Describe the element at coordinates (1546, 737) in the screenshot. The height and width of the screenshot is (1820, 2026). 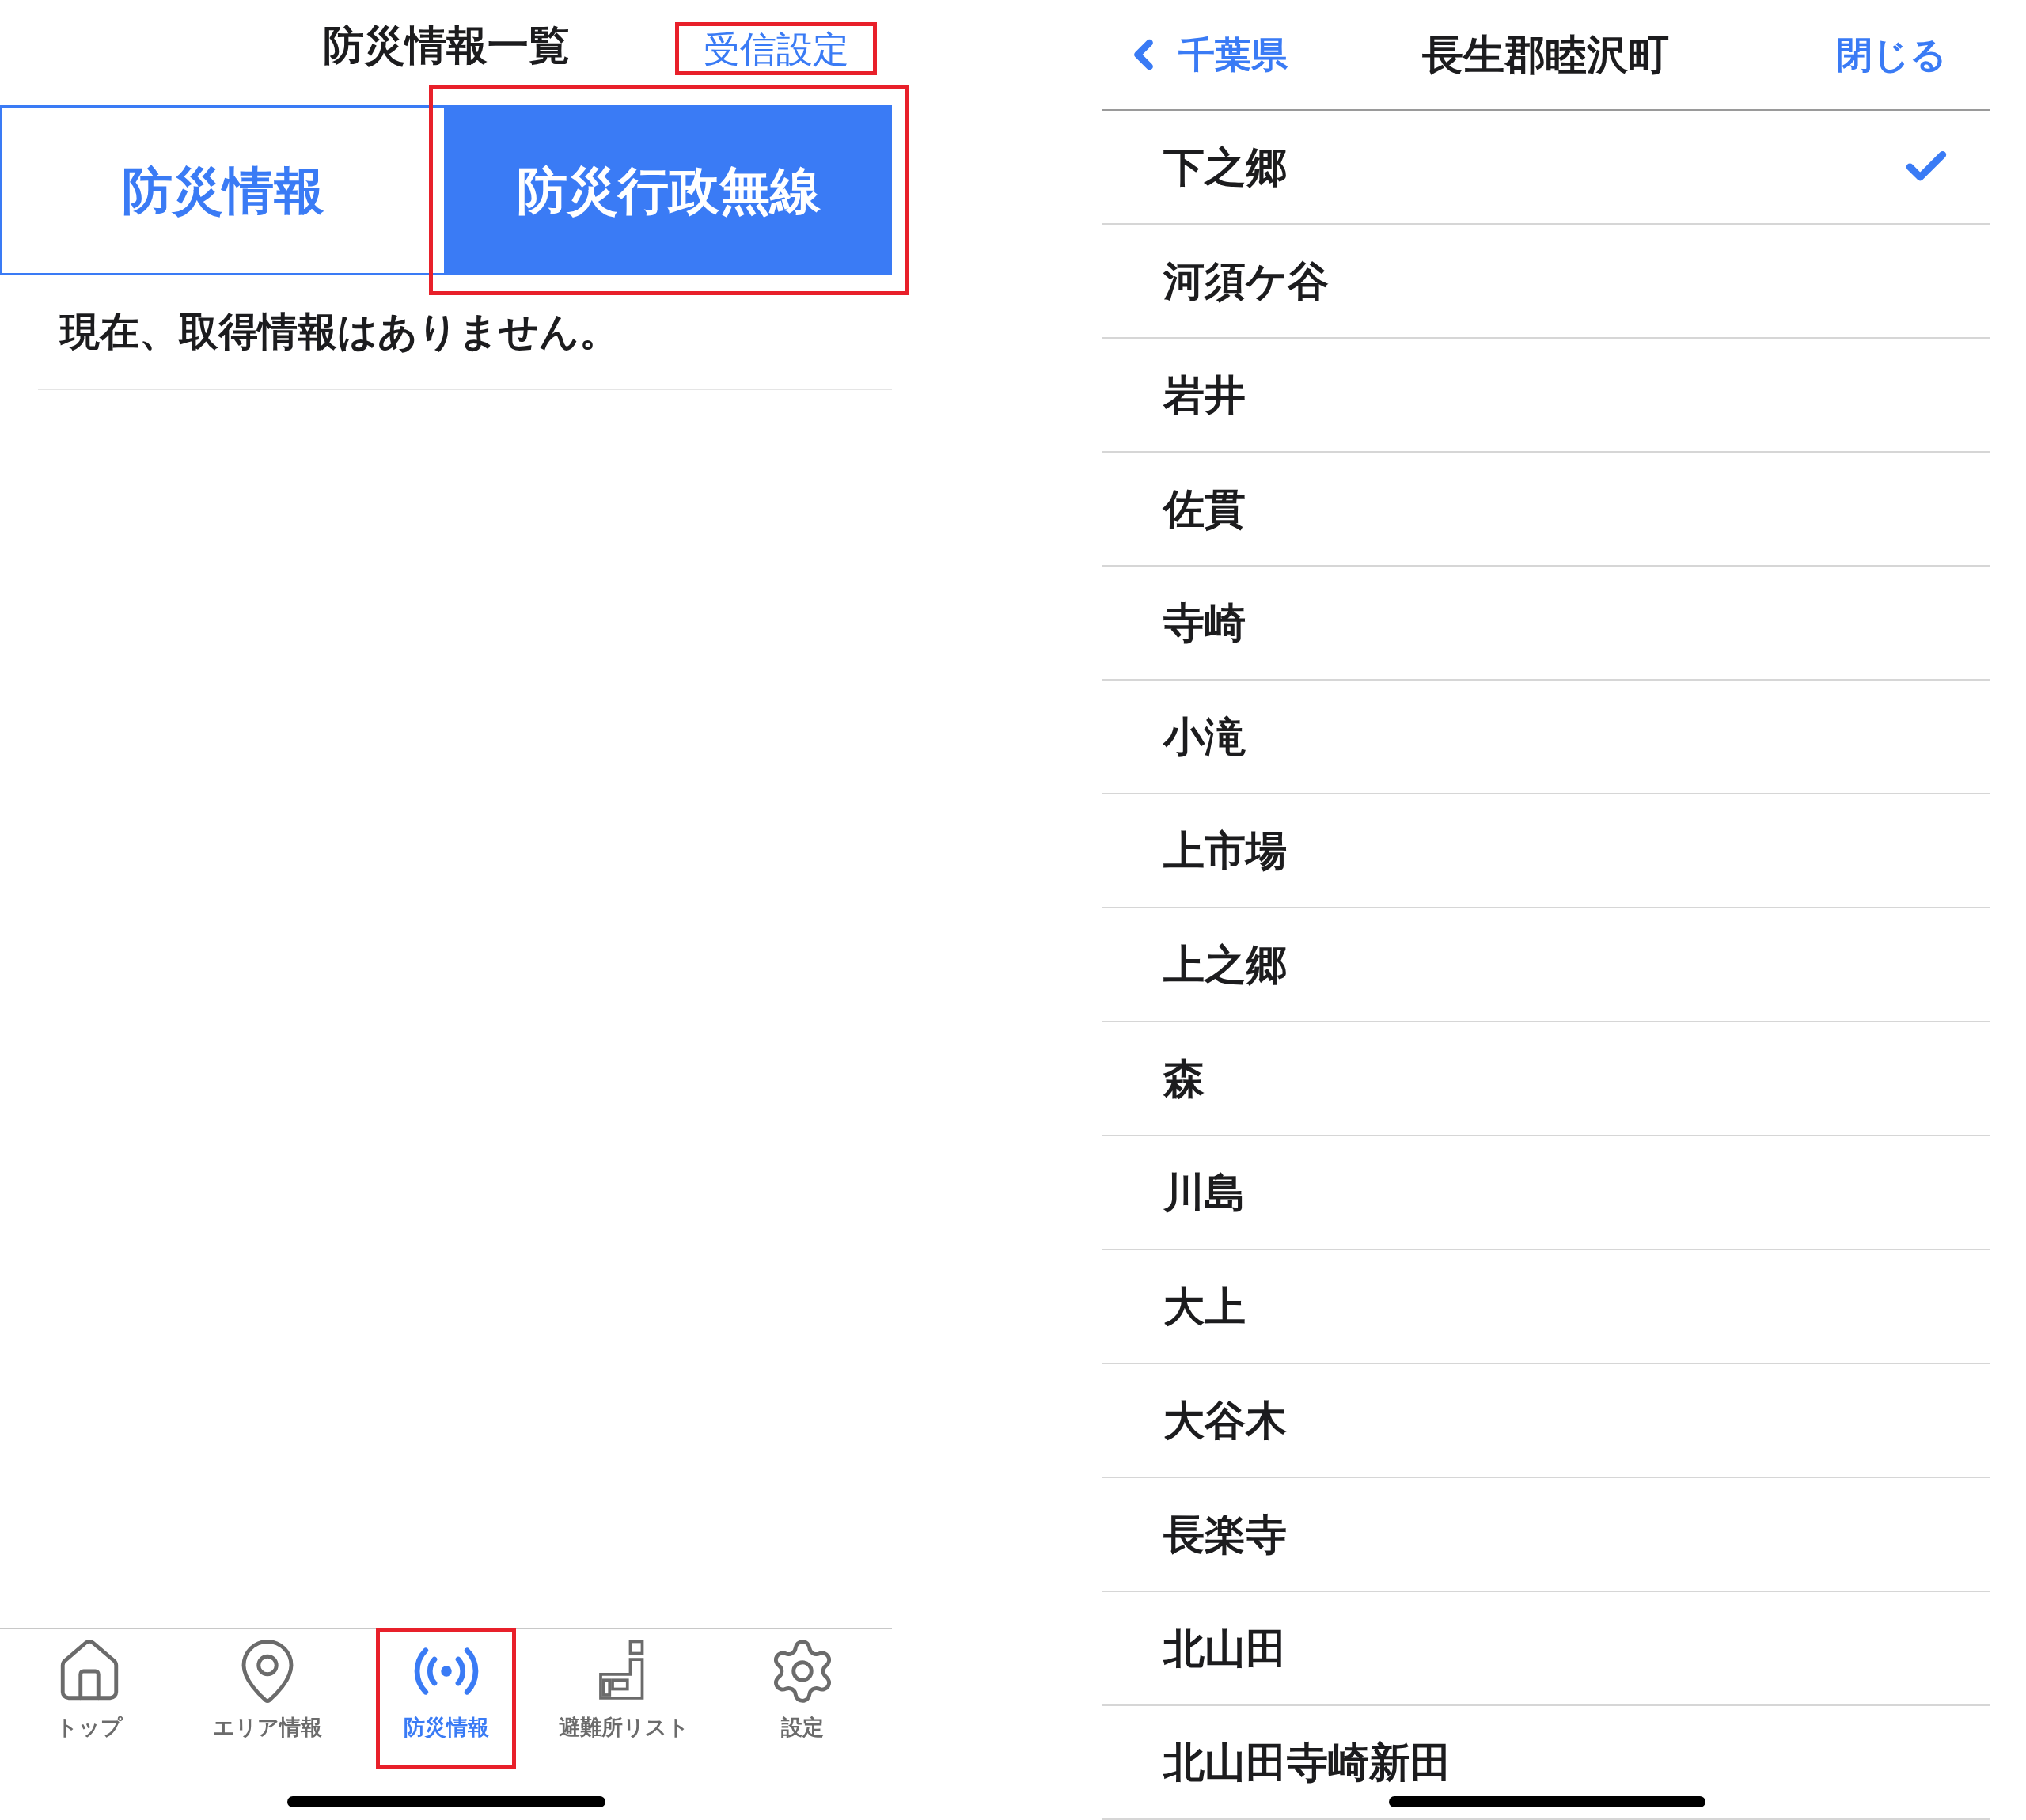
I see `list-row: 小滝` at that location.